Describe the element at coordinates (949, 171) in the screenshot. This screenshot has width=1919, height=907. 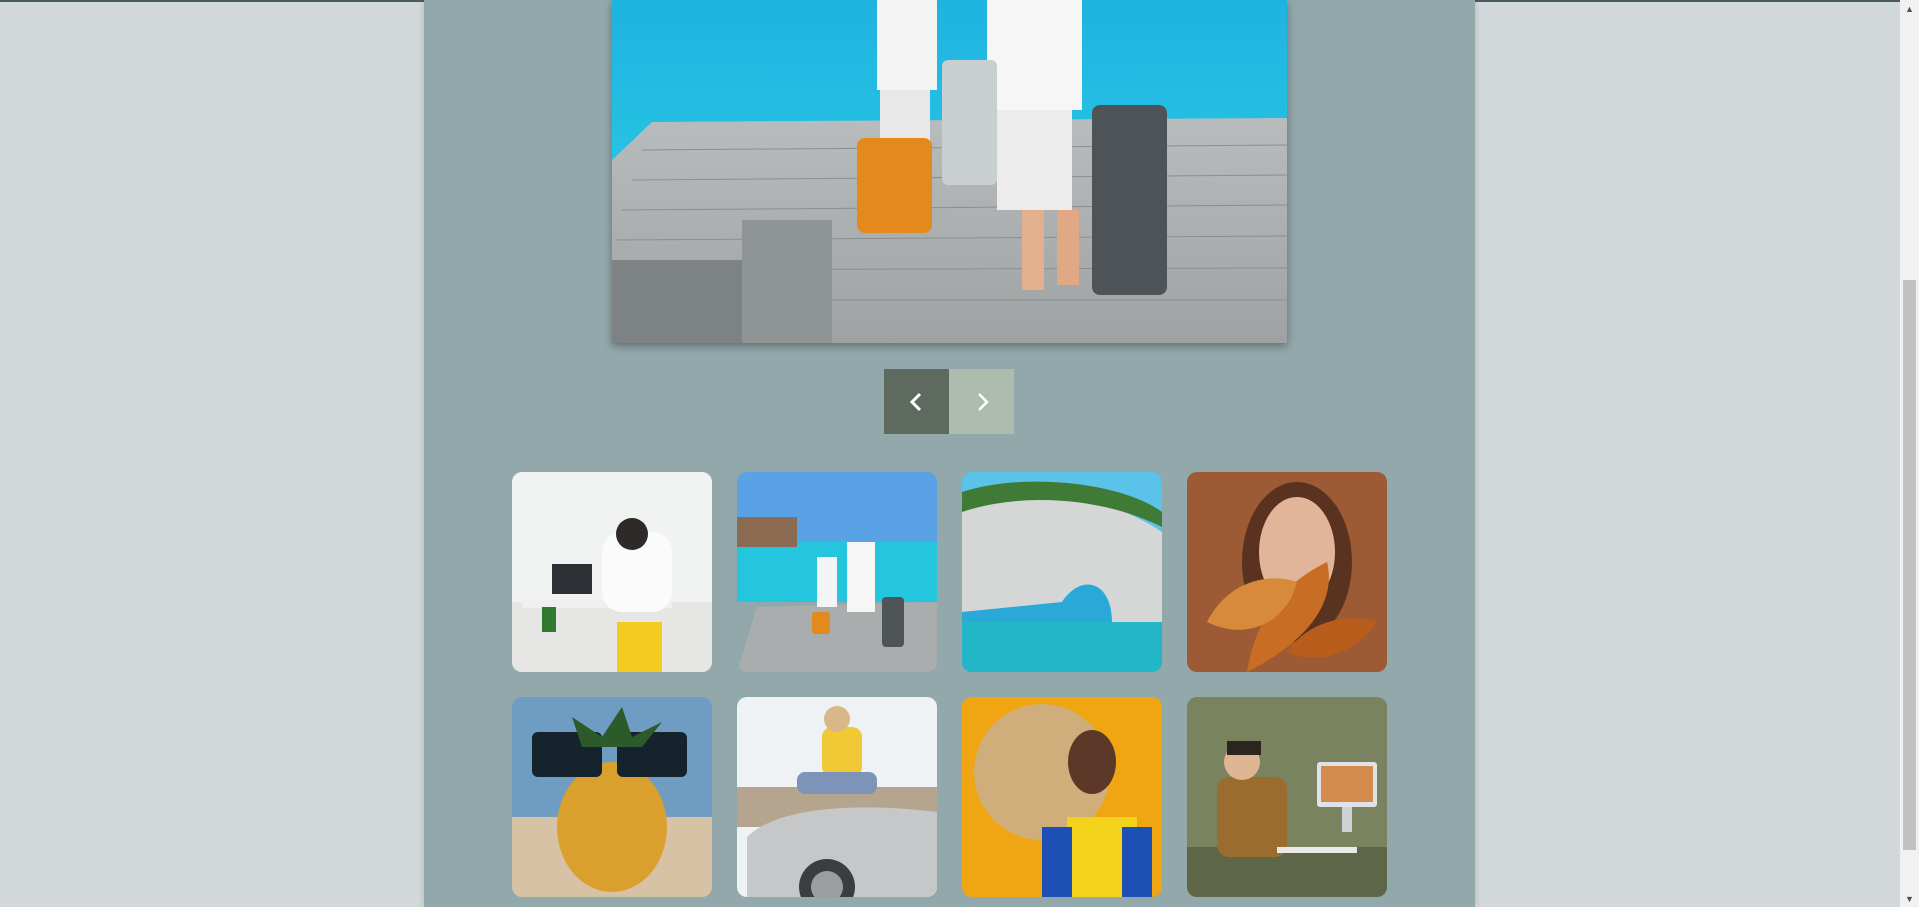
I see `hero-image-beach-pier` at that location.